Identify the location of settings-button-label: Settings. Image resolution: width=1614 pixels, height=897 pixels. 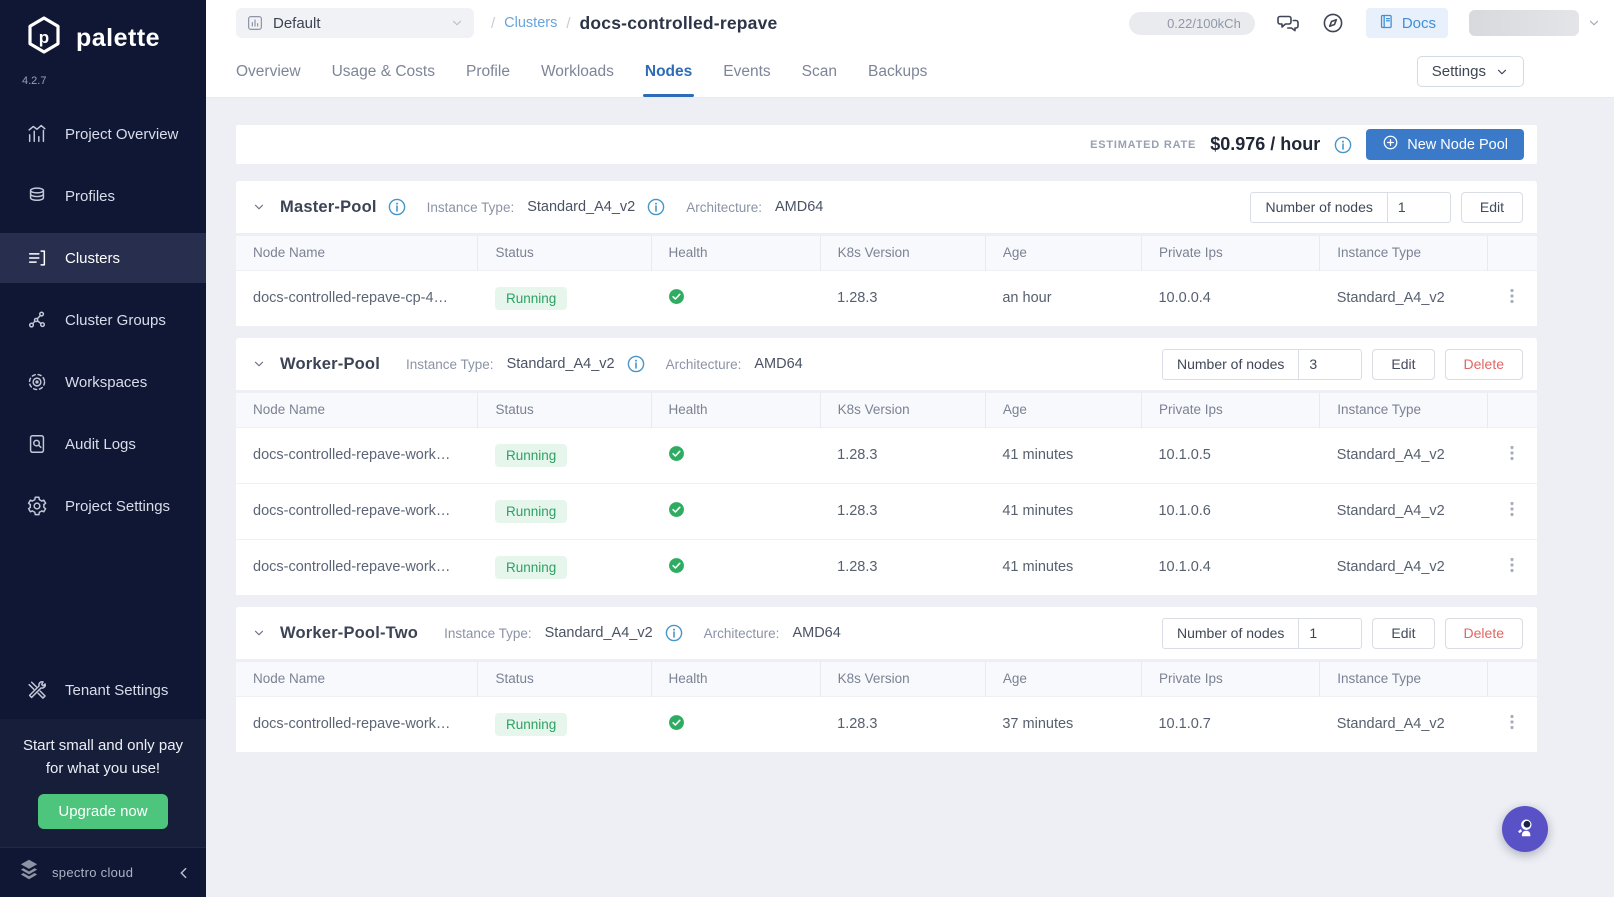
(1458, 71).